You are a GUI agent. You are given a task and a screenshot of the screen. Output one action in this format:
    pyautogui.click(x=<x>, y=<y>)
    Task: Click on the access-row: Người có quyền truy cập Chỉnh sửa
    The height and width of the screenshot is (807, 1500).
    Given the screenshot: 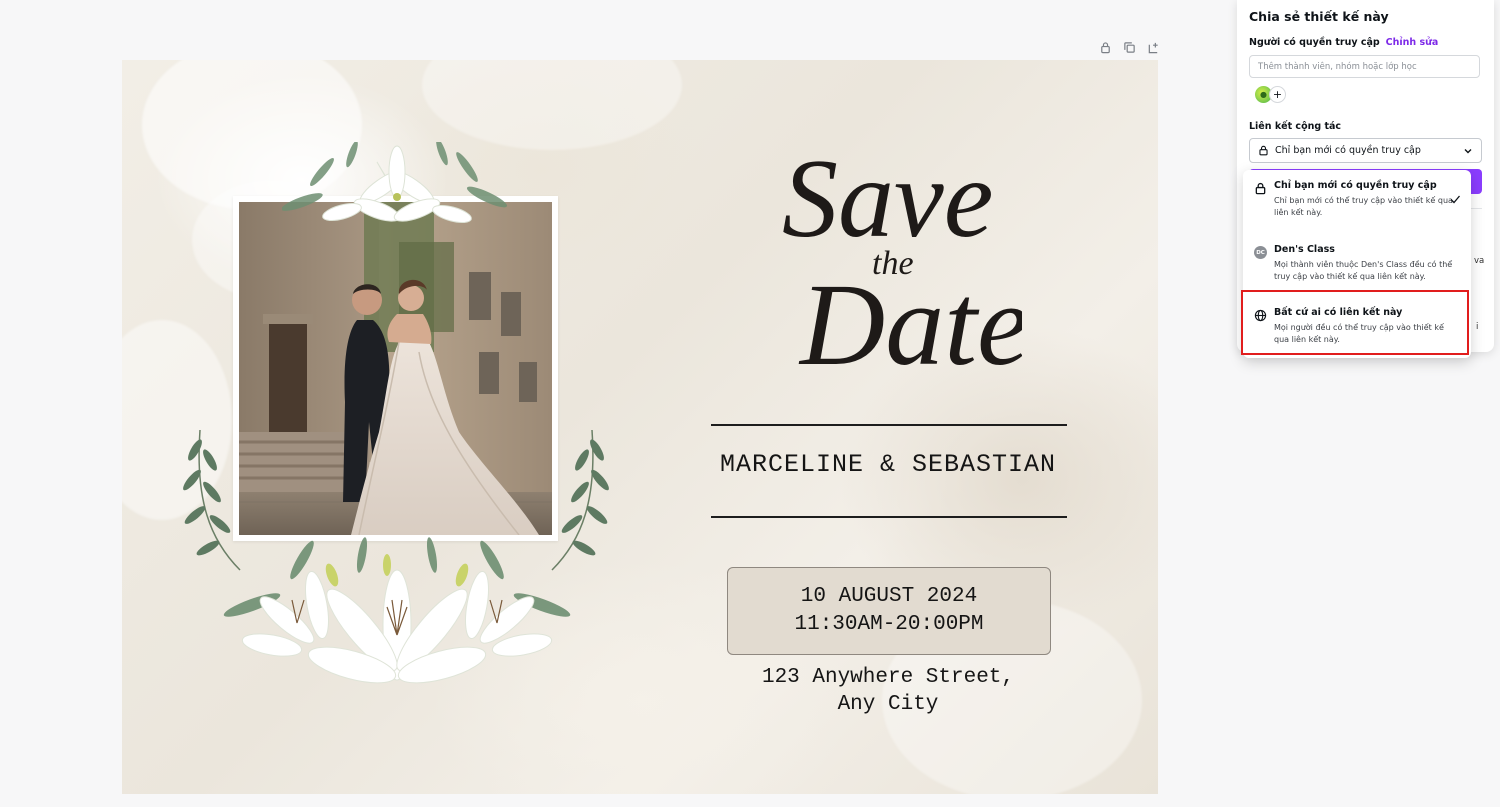 What is the action you would take?
    pyautogui.click(x=1343, y=42)
    